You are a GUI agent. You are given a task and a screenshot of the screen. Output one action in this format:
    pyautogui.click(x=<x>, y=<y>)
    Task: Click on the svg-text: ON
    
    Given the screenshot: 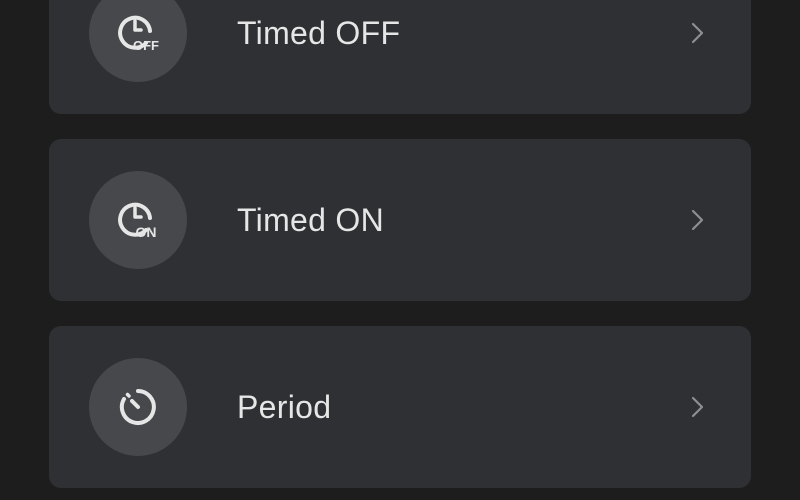 What is the action you would take?
    pyautogui.click(x=146, y=232)
    